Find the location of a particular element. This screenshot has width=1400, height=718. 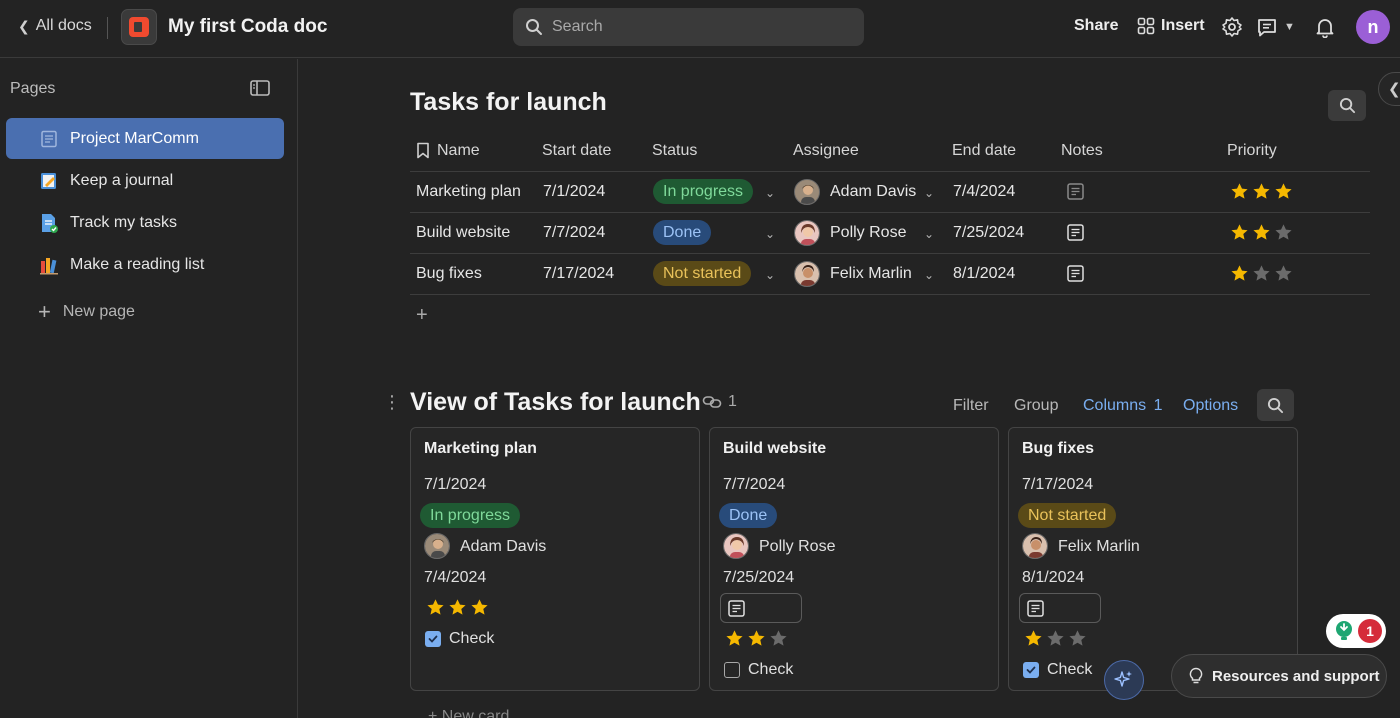

cell-name: Build website is located at coordinates (463, 233).